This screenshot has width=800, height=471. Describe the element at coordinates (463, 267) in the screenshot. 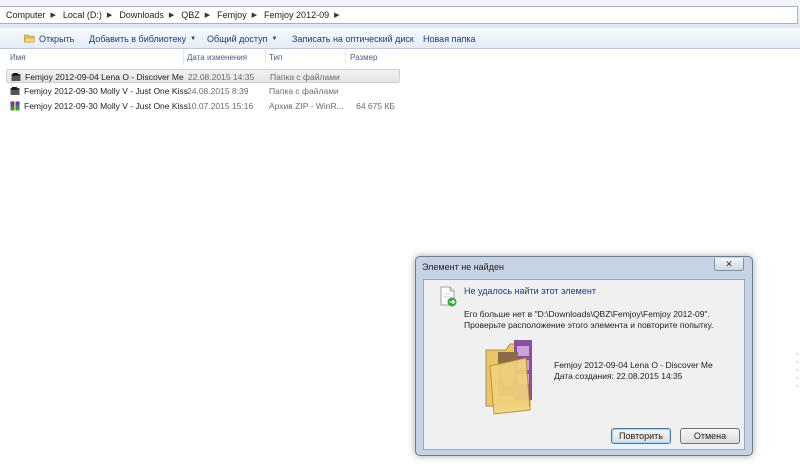

I see `dialog-title: Элемент не найден` at that location.